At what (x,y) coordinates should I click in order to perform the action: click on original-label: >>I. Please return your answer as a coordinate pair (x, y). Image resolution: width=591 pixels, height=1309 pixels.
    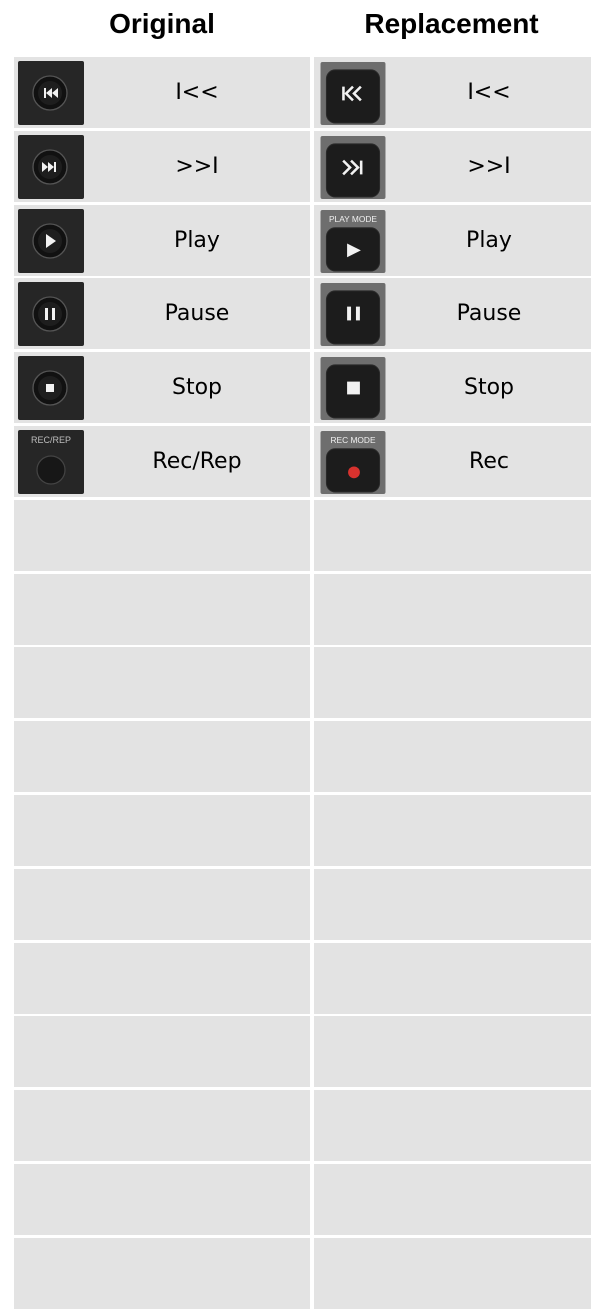
    Looking at the image, I should click on (197, 166).